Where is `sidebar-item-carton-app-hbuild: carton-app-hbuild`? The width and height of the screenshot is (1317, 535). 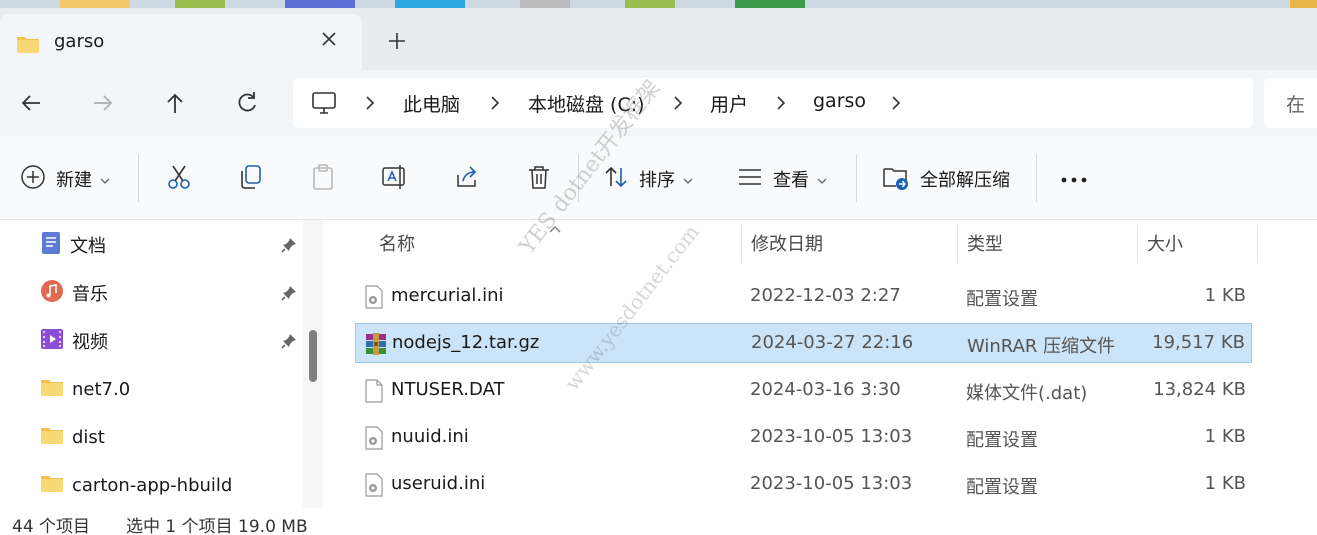 sidebar-item-carton-app-hbuild: carton-app-hbuild is located at coordinates (136, 485).